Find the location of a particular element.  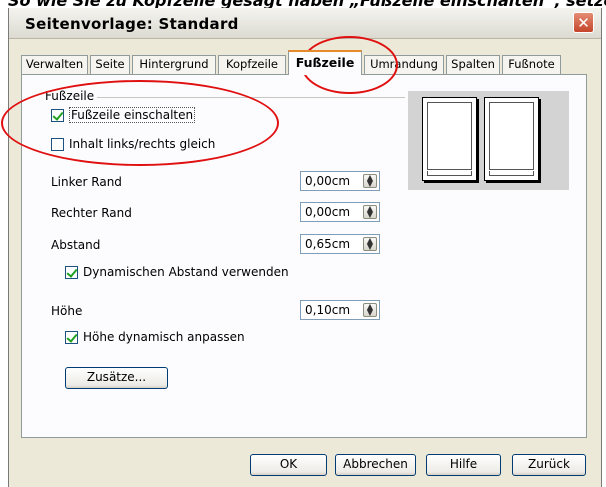

dynamic-spacing-checkbox: Dynamischen Abstand verwenden is located at coordinates (177, 272).